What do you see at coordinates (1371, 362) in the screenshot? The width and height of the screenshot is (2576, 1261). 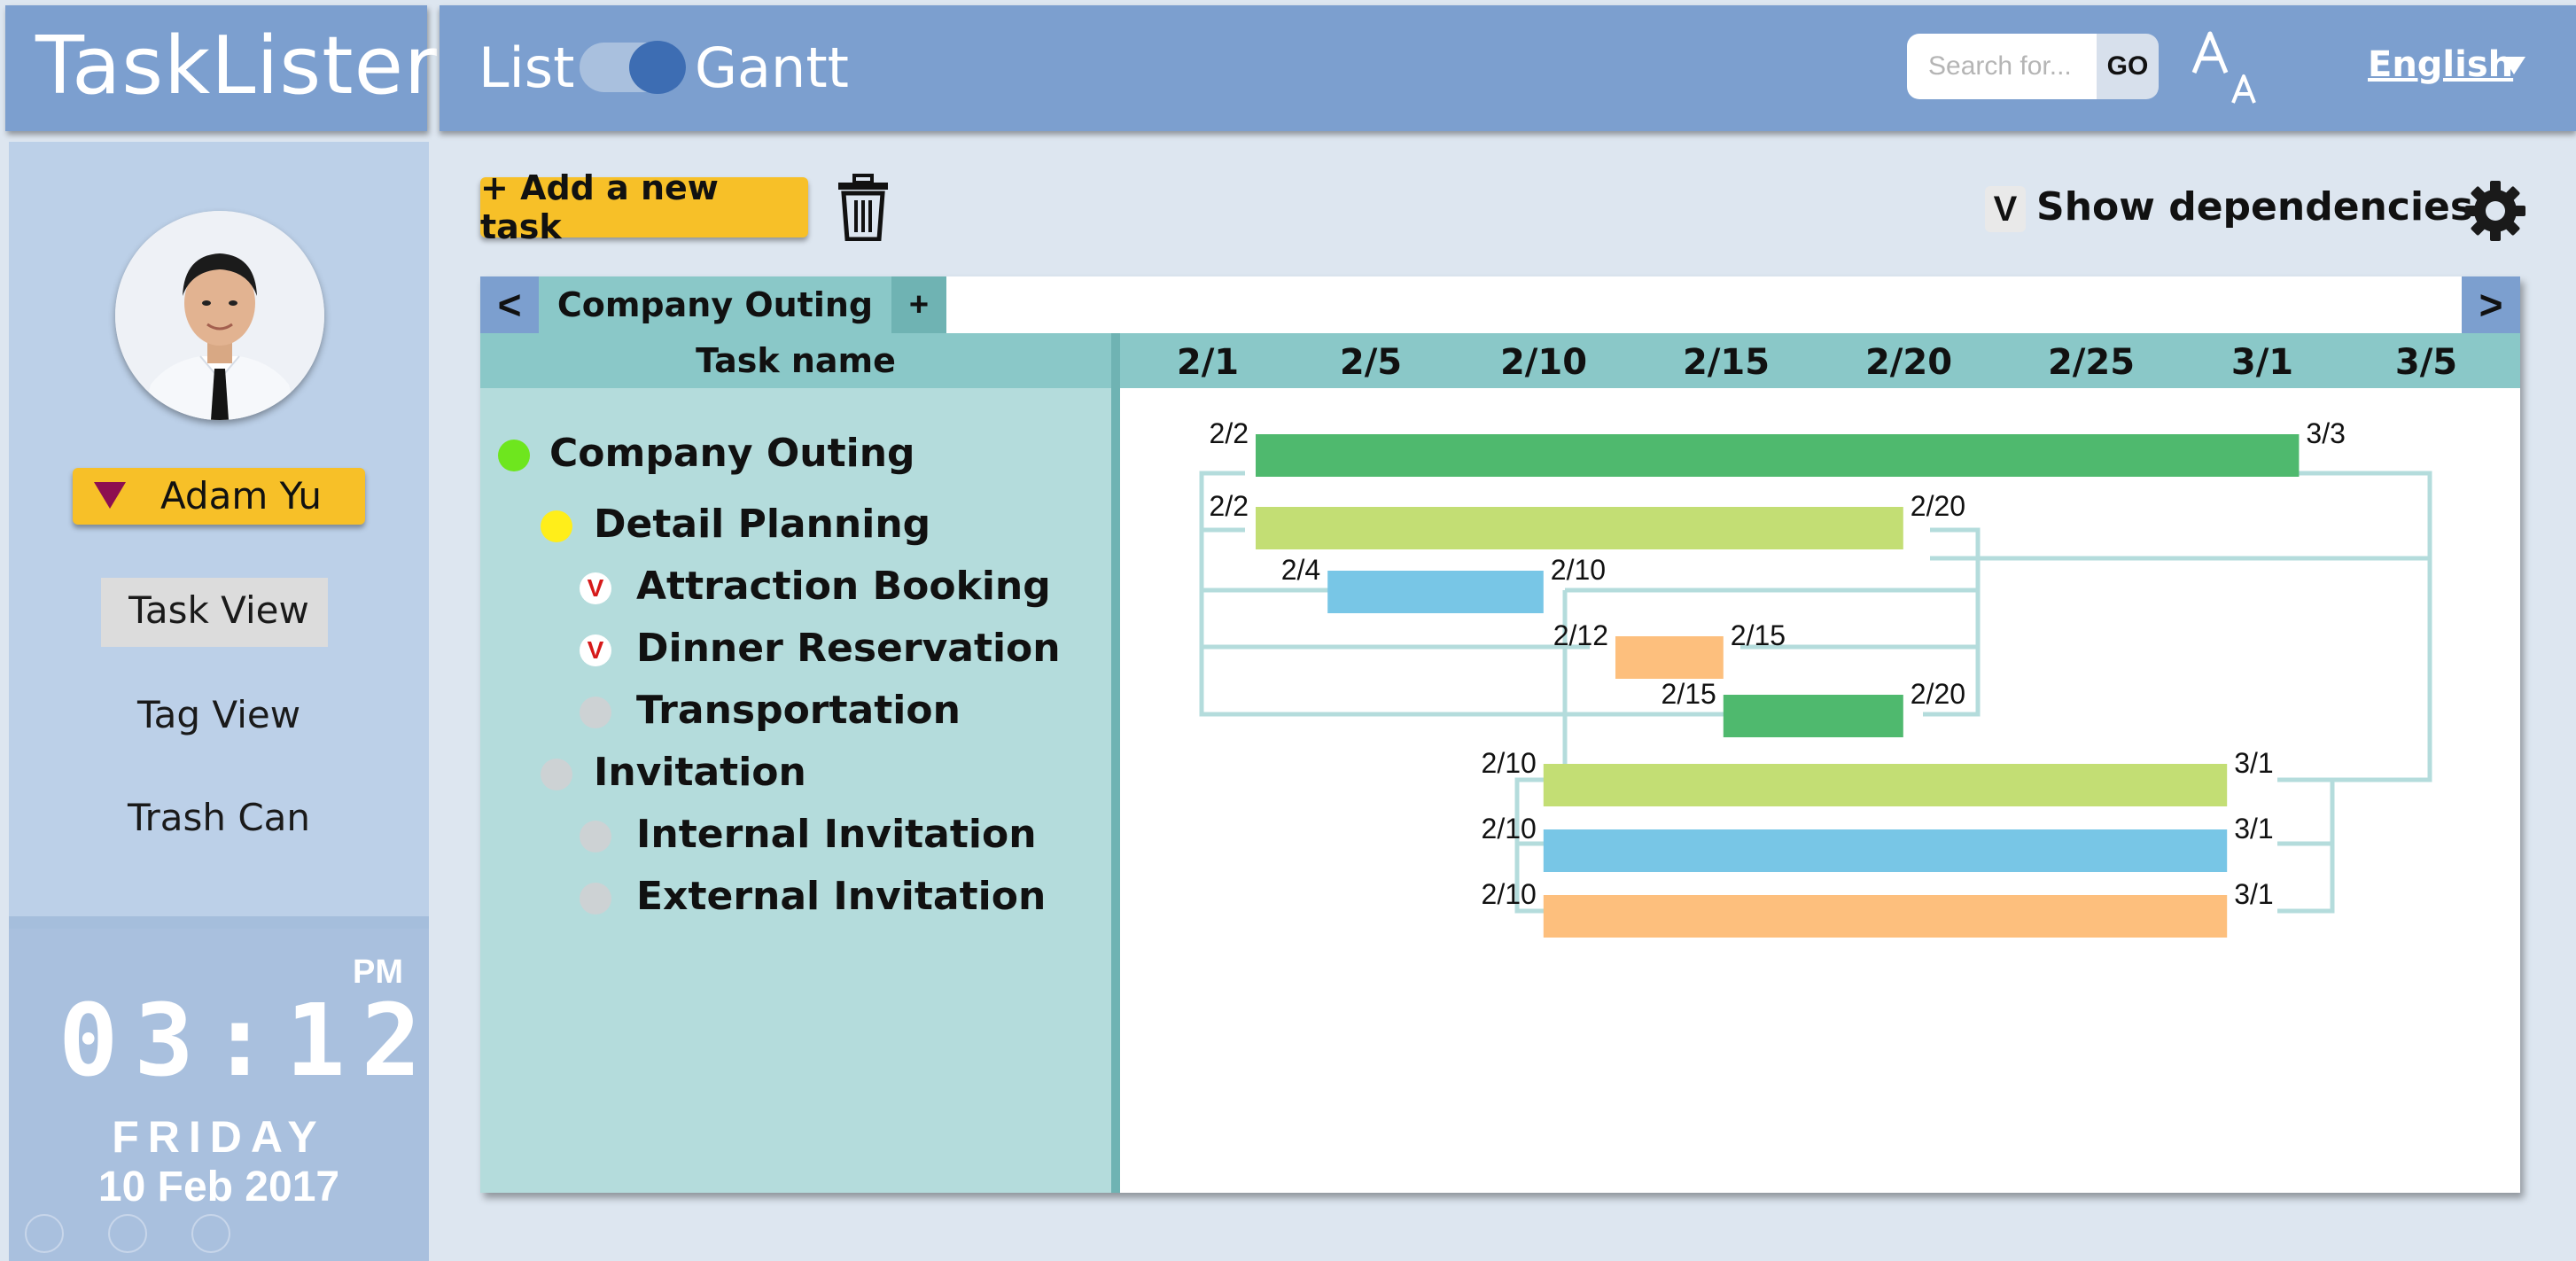 I see `date-label: 2/5` at bounding box center [1371, 362].